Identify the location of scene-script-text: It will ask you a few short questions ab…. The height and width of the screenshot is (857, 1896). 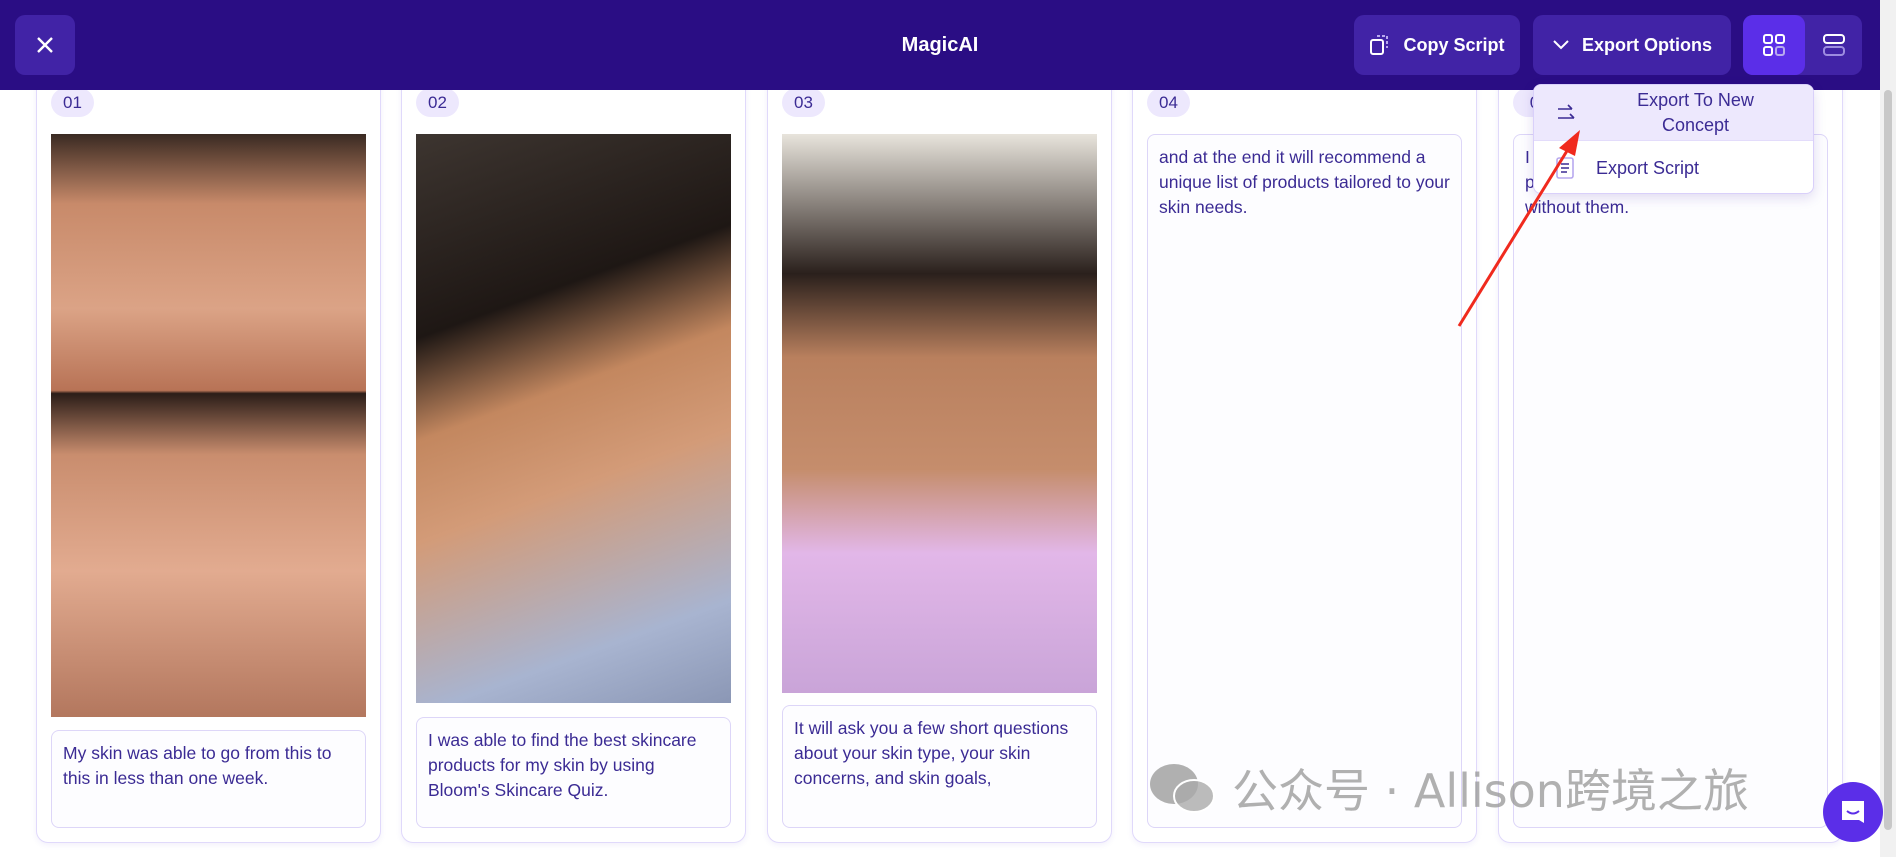
(939, 766).